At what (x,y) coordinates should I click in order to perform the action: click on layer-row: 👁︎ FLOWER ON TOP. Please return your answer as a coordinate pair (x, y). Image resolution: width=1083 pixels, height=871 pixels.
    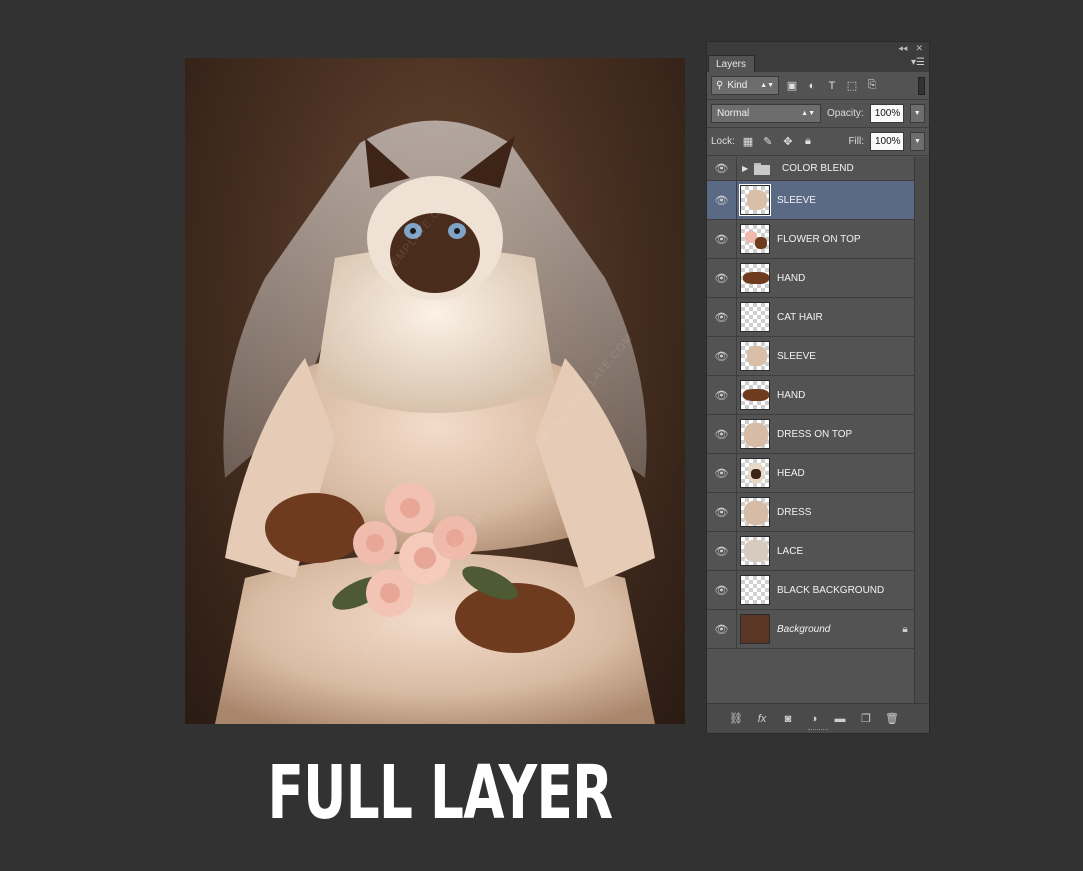
    Looking at the image, I should click on (811, 239).